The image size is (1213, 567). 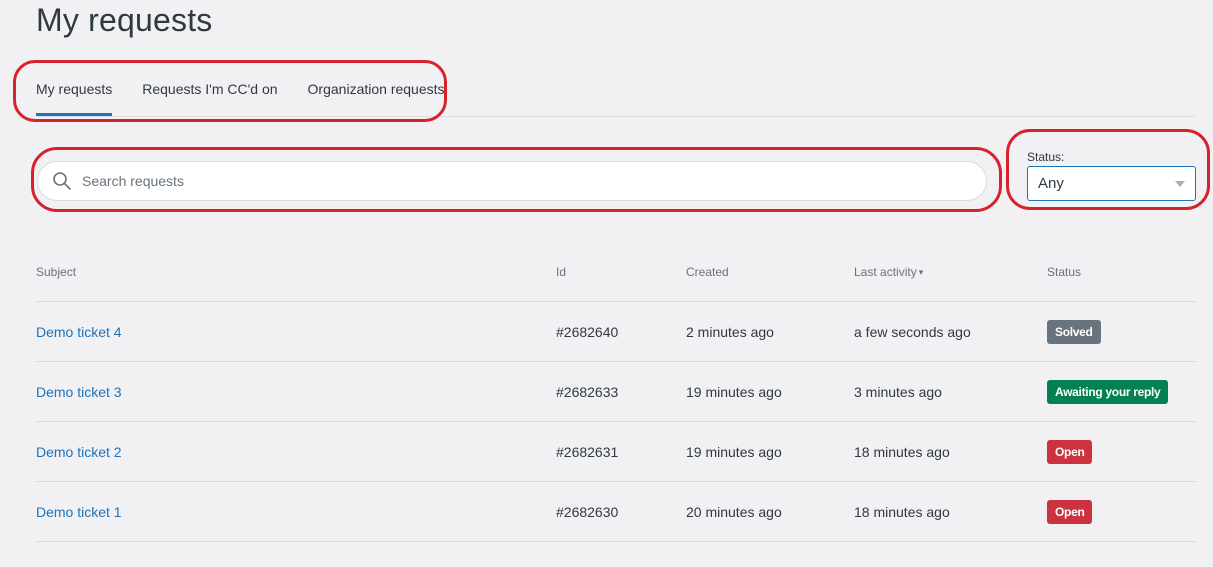 I want to click on table-header: Subject Id Created Last activity ▾ Status, so click(x=616, y=272).